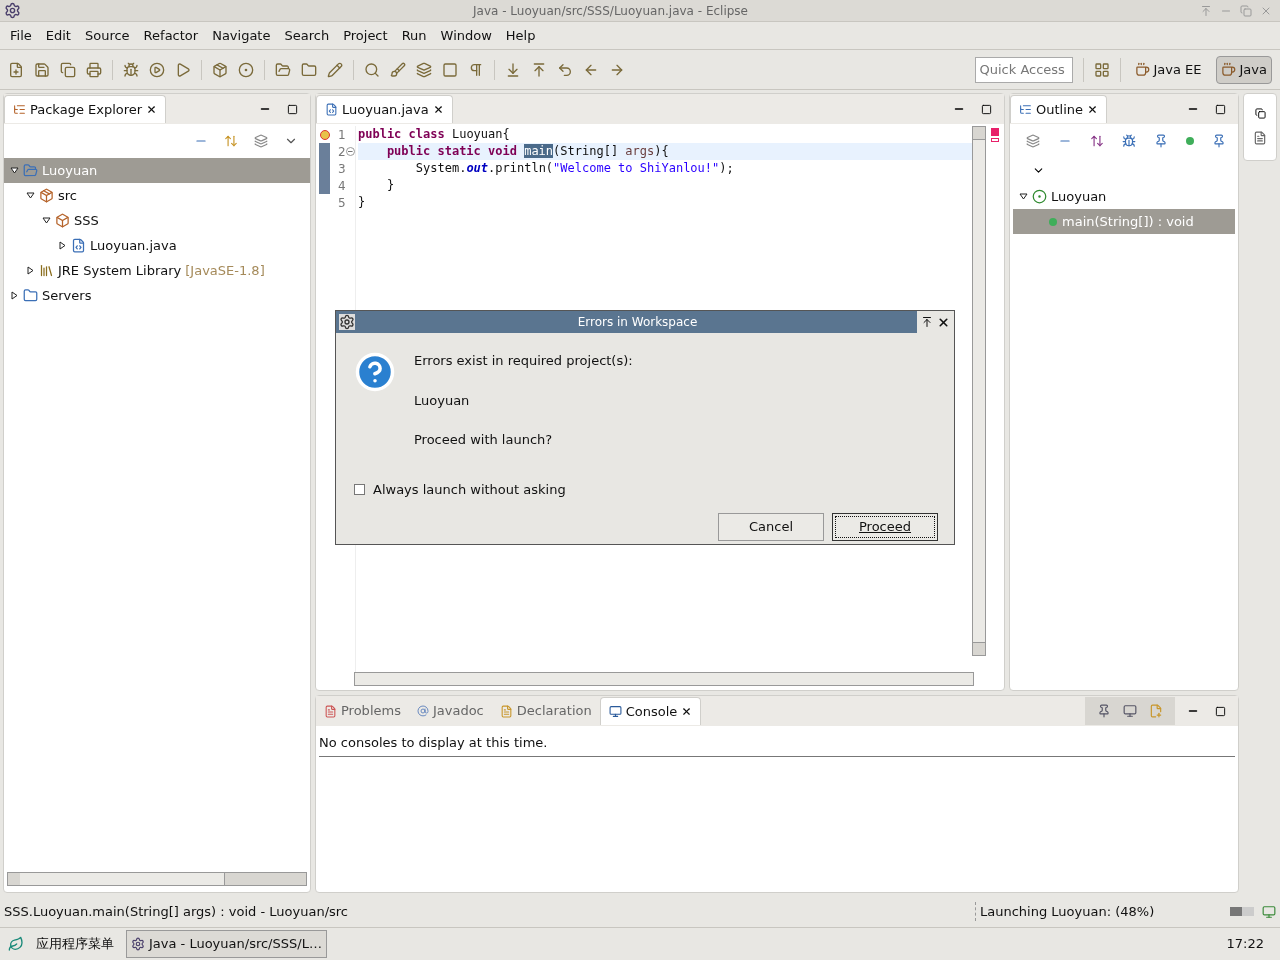 This screenshot has height=960, width=1280. I want to click on pin-icon, so click(1104, 711).